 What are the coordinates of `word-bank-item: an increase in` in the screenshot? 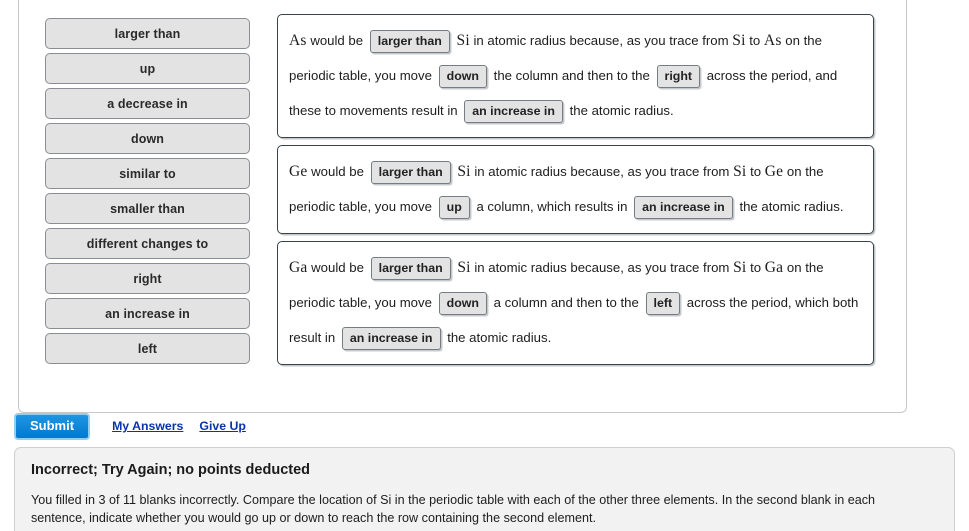 It's located at (147, 313).